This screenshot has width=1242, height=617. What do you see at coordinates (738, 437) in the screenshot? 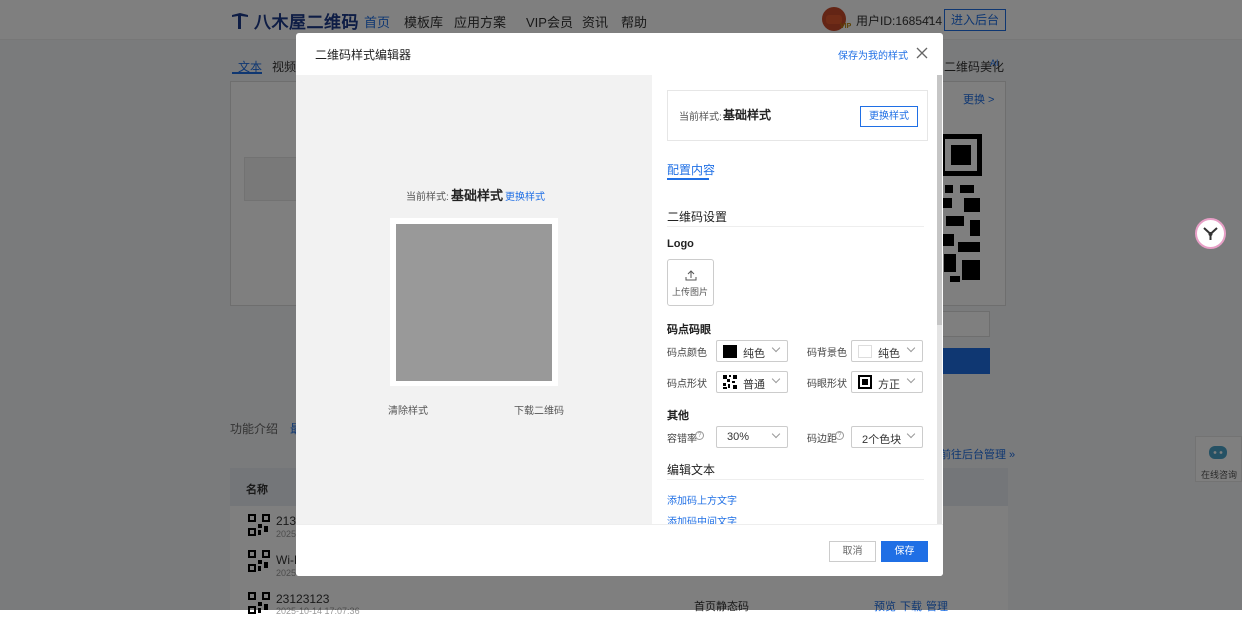
I see `error-correction-value: 30%` at bounding box center [738, 437].